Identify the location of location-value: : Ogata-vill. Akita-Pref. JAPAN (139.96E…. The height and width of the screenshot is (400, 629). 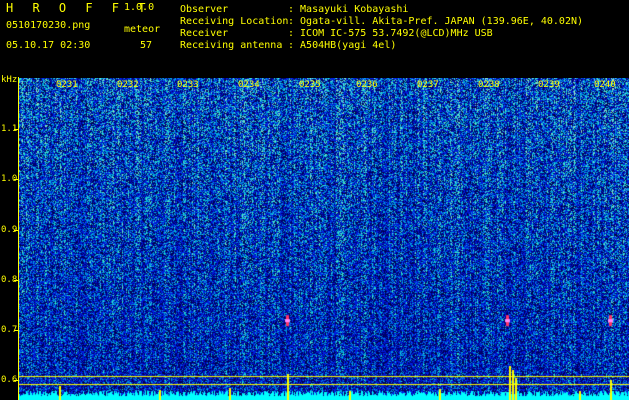
(436, 21).